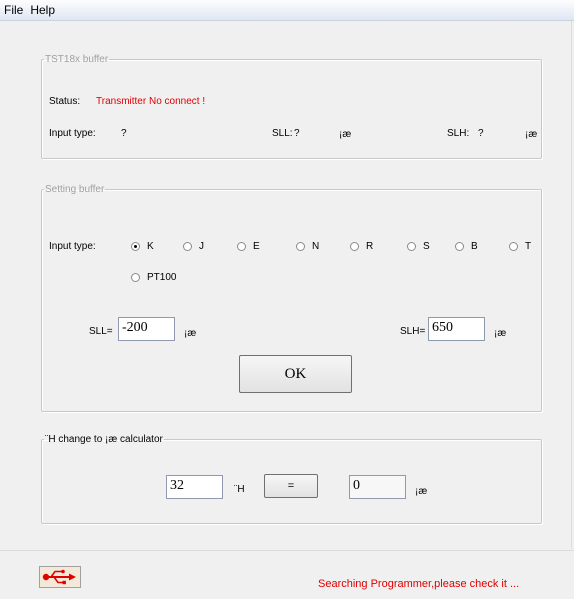  I want to click on radio-pt100: PT100, so click(153, 277).